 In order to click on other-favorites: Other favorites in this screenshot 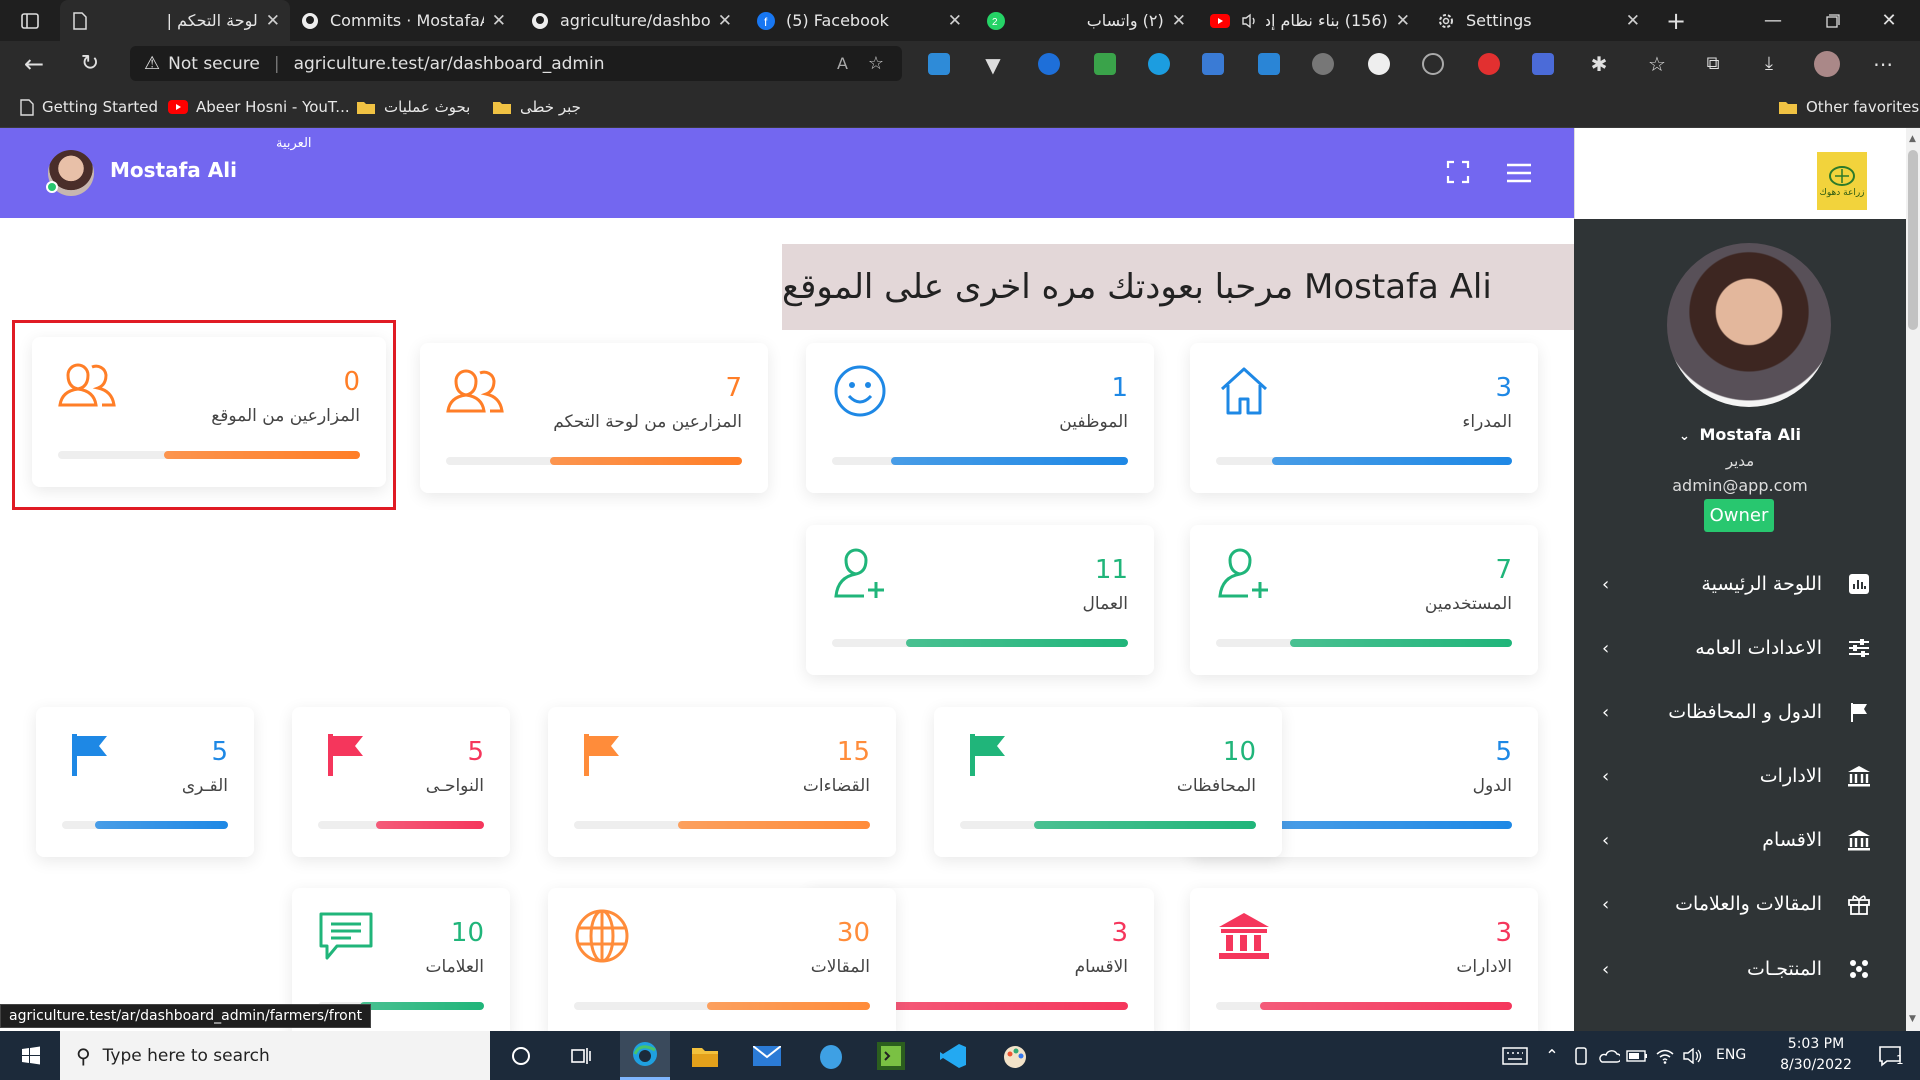, I will do `click(1848, 107)`.